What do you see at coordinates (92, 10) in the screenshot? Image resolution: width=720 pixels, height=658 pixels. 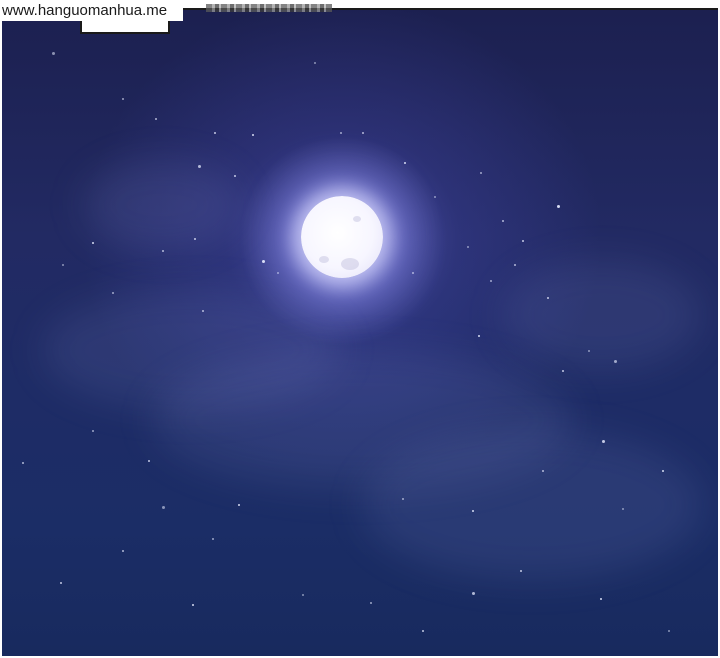 I see `site-watermark: www.hanguomanhua.me` at bounding box center [92, 10].